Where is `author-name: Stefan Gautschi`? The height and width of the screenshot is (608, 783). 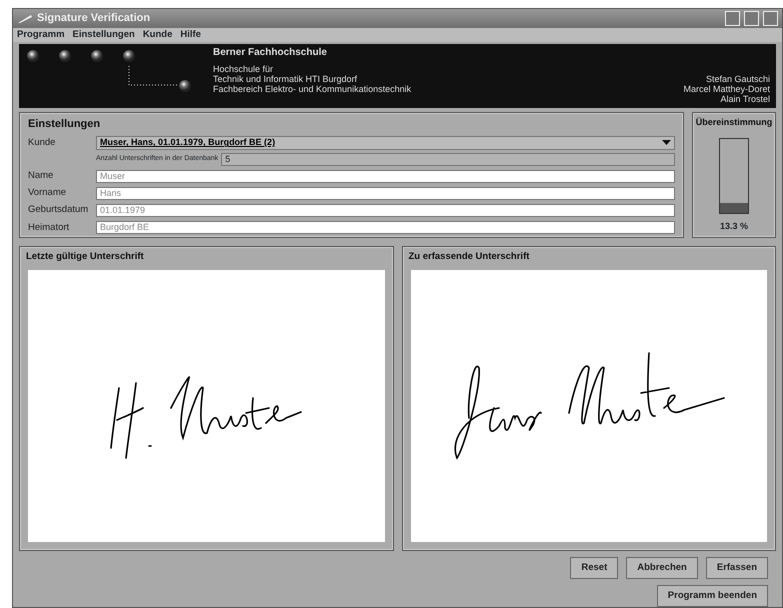 author-name: Stefan Gautschi is located at coordinates (738, 79).